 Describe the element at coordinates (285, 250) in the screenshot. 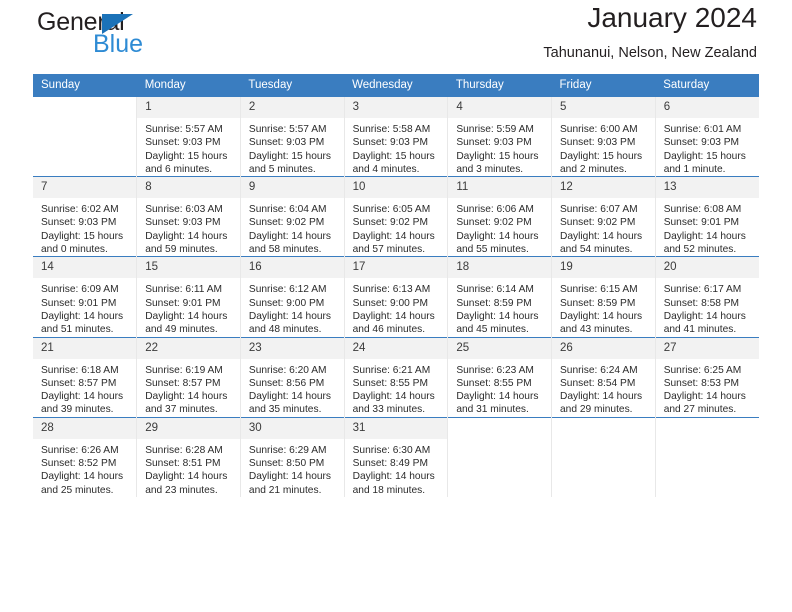

I see `daylight-text-line2: and 58 minutes.` at that location.